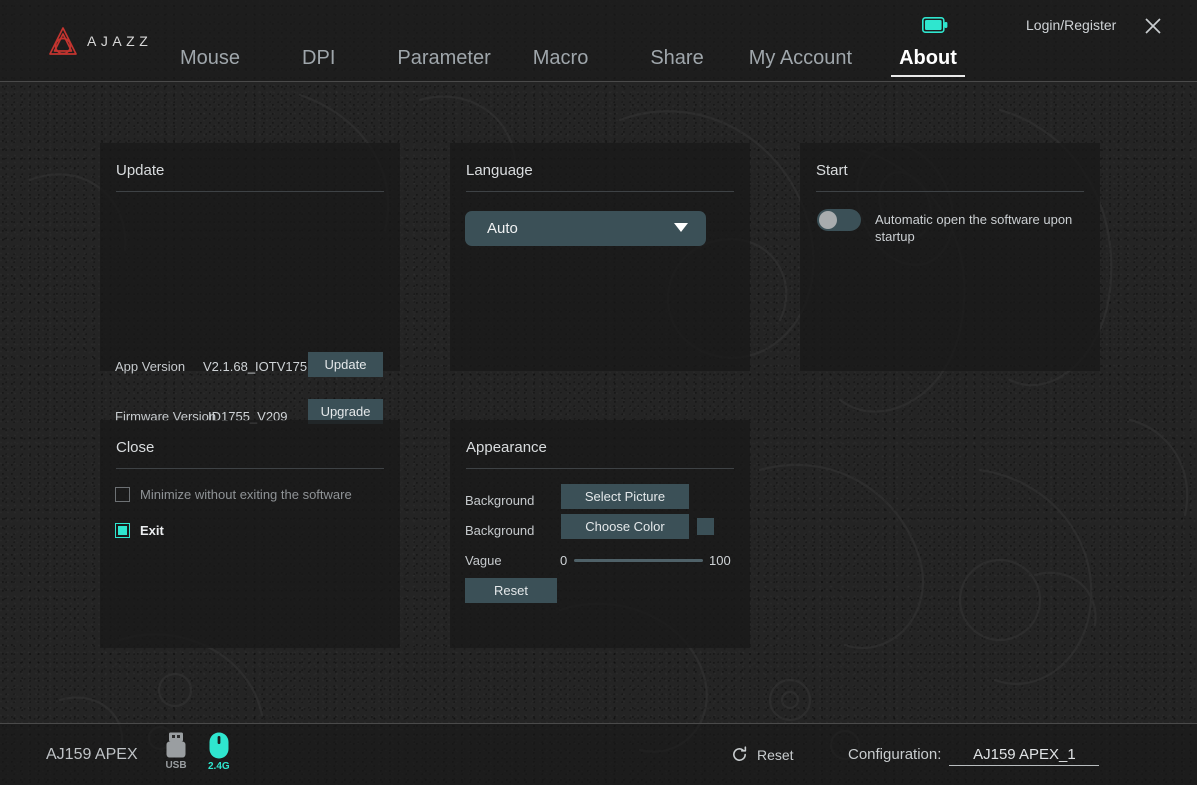 The width and height of the screenshot is (1197, 785). What do you see at coordinates (564, 560) in the screenshot?
I see `vague-min-value: 0` at bounding box center [564, 560].